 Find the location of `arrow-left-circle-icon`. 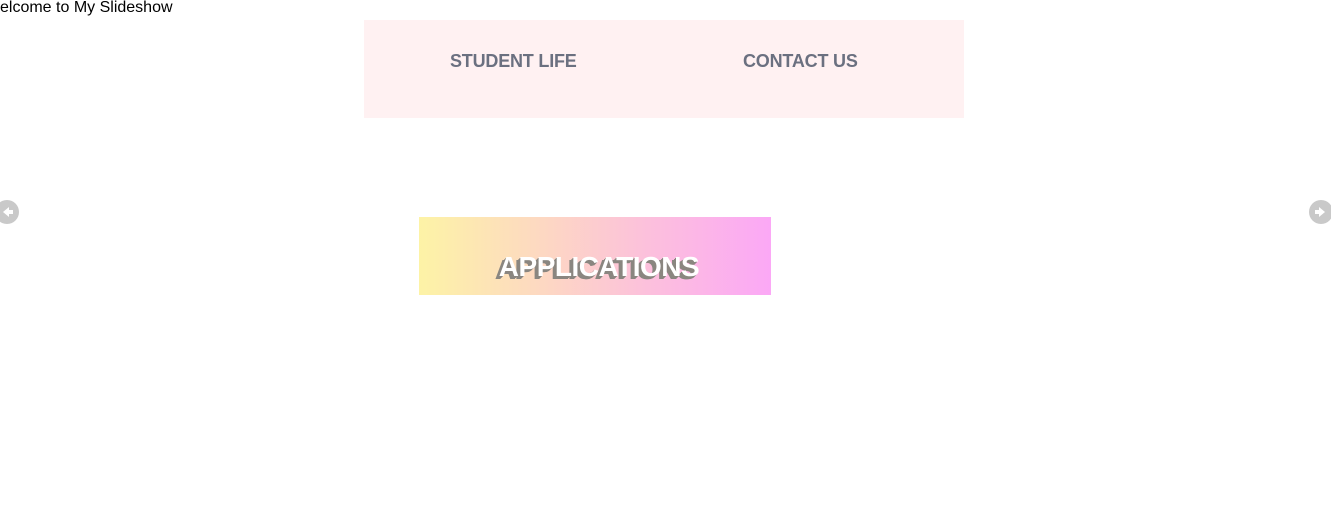

arrow-left-circle-icon is located at coordinates (8, 212).